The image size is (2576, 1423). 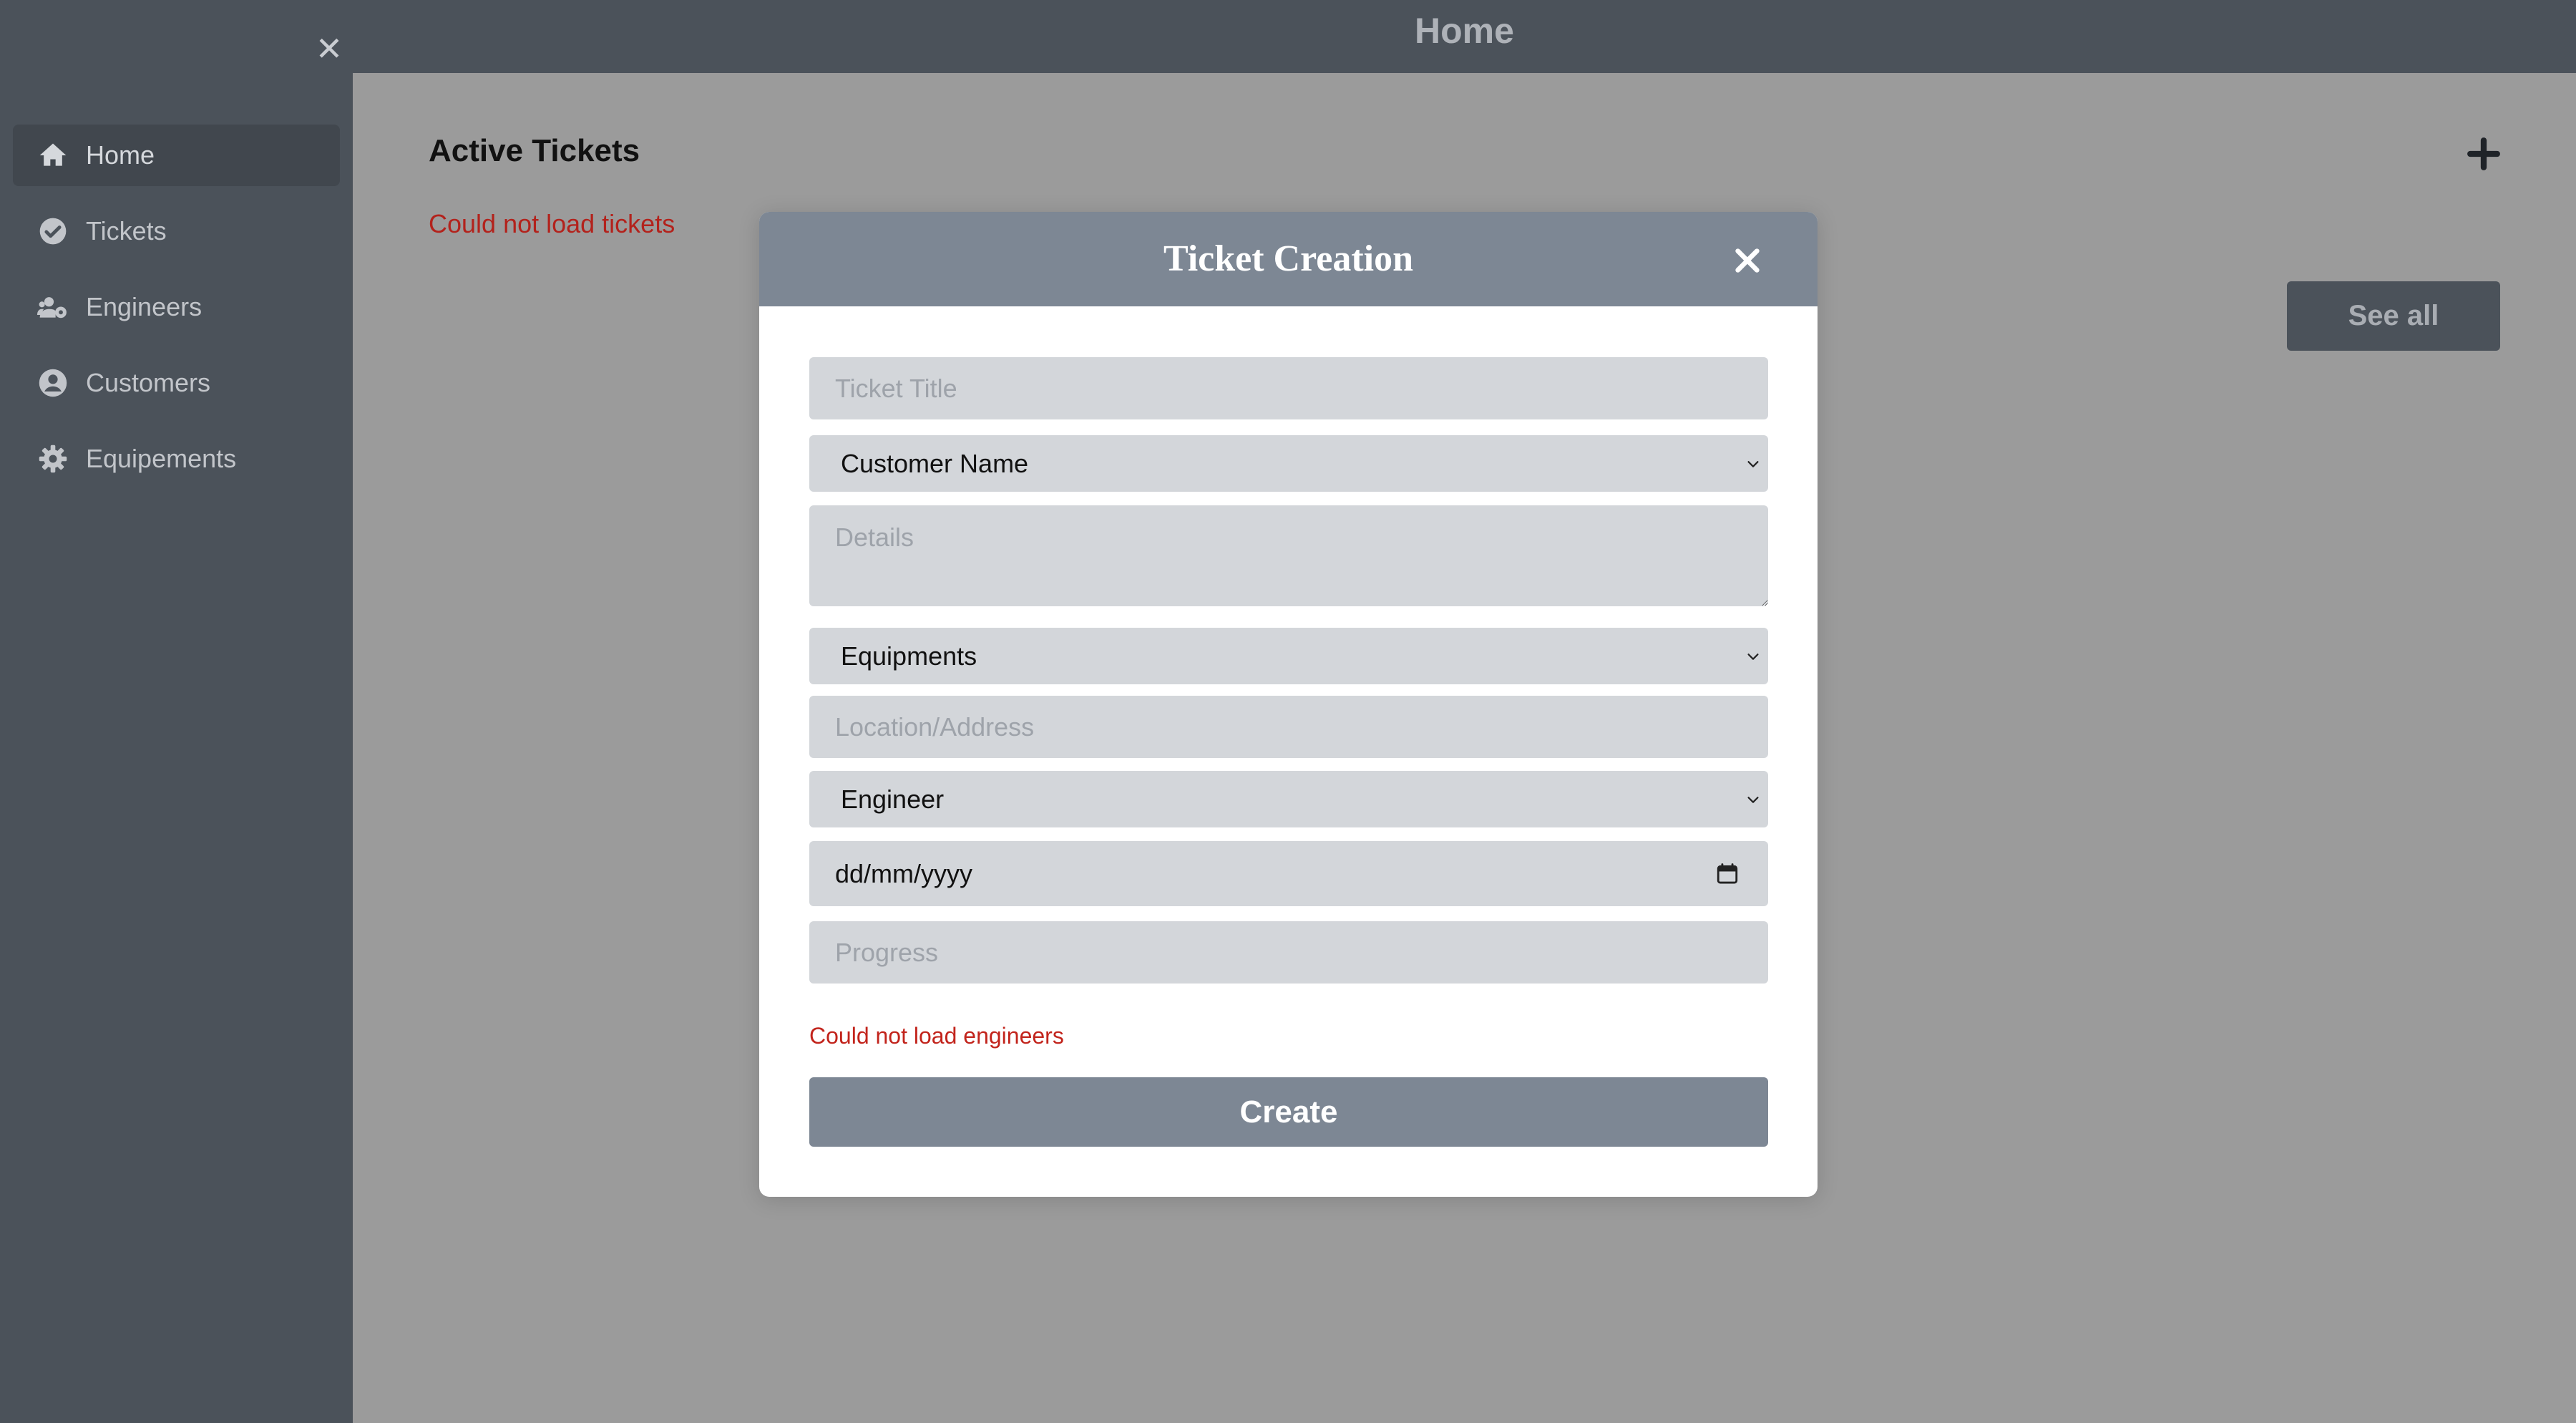 What do you see at coordinates (534, 150) in the screenshot?
I see `section-title: Active Tickets` at bounding box center [534, 150].